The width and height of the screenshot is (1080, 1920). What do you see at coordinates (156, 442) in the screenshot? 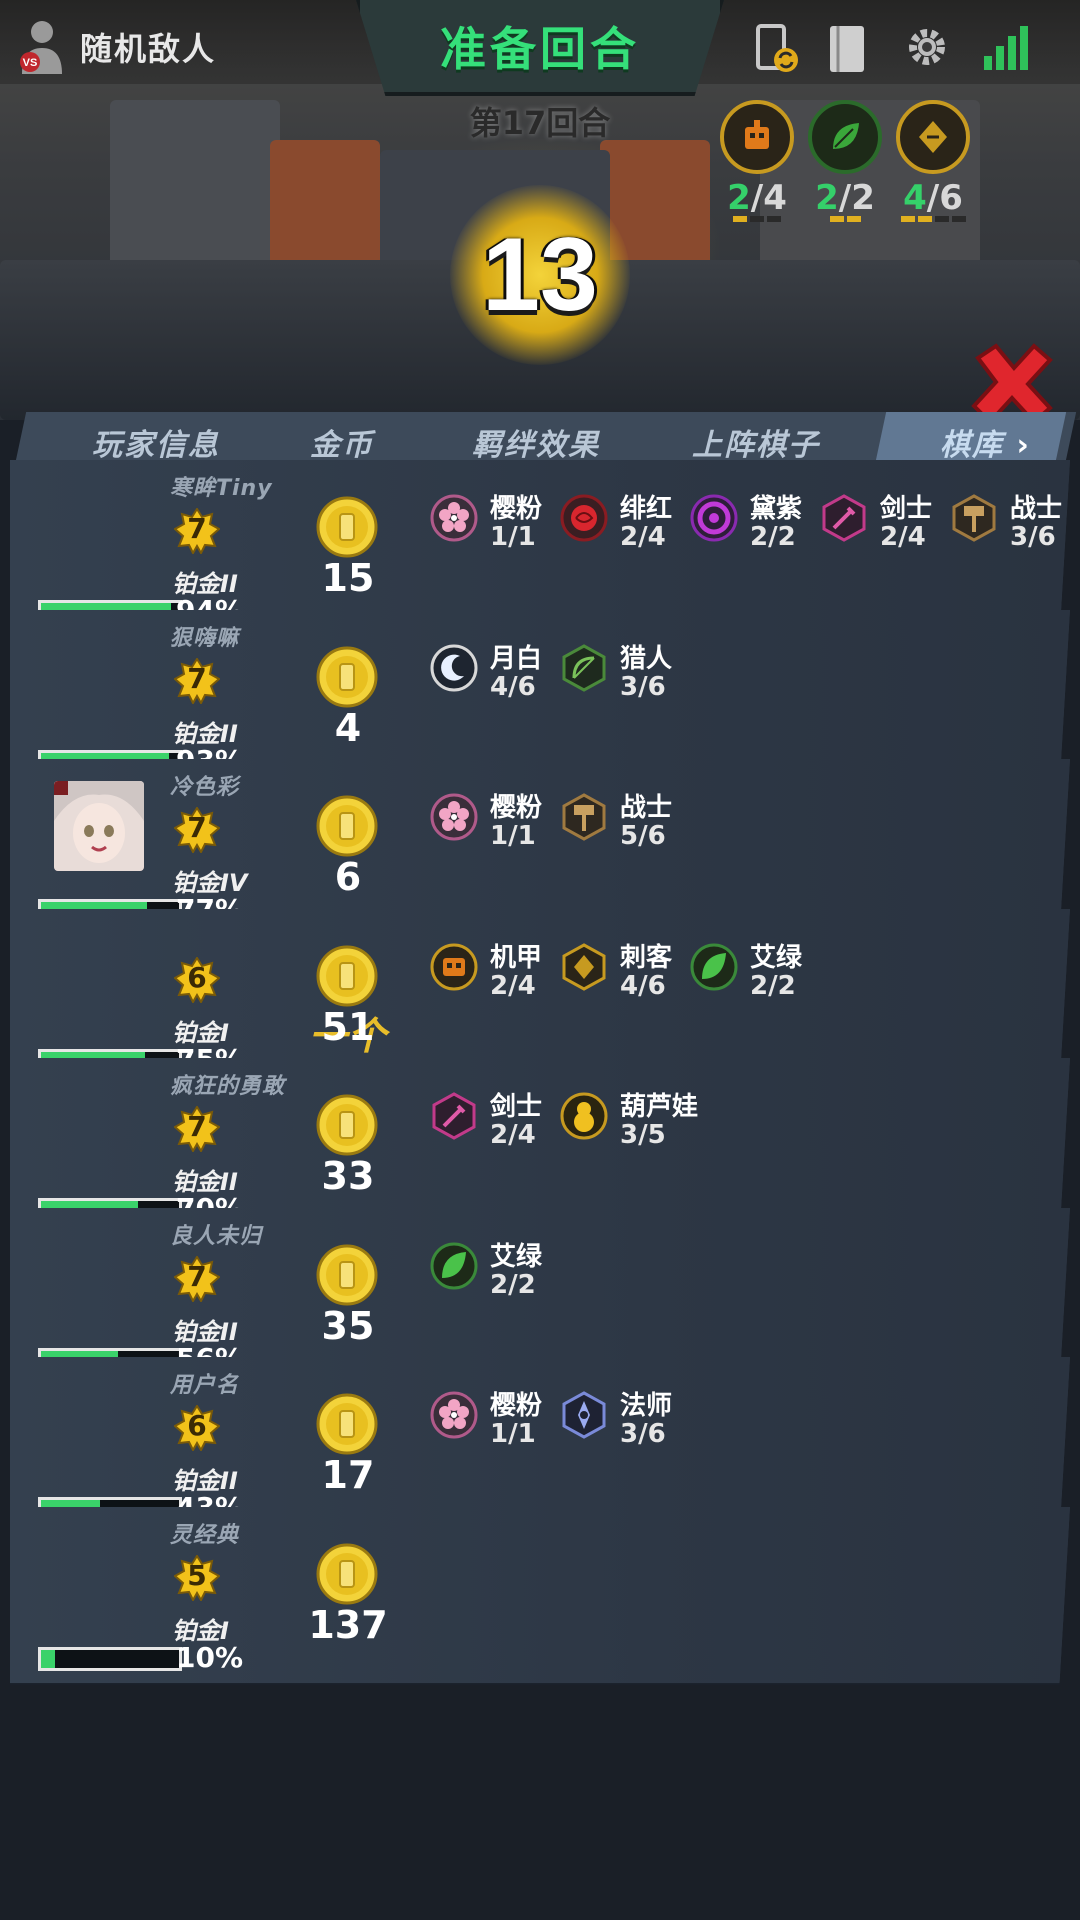
I see `tab-player-info: 玩家信息` at bounding box center [156, 442].